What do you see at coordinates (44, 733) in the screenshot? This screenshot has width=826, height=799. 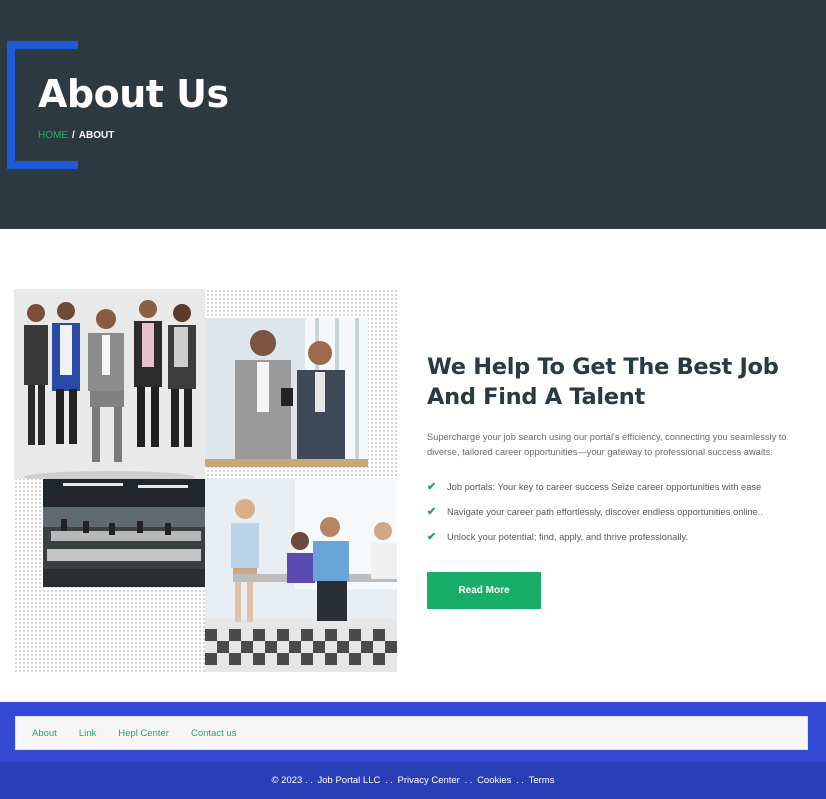 I see `footer-link-about: About` at bounding box center [44, 733].